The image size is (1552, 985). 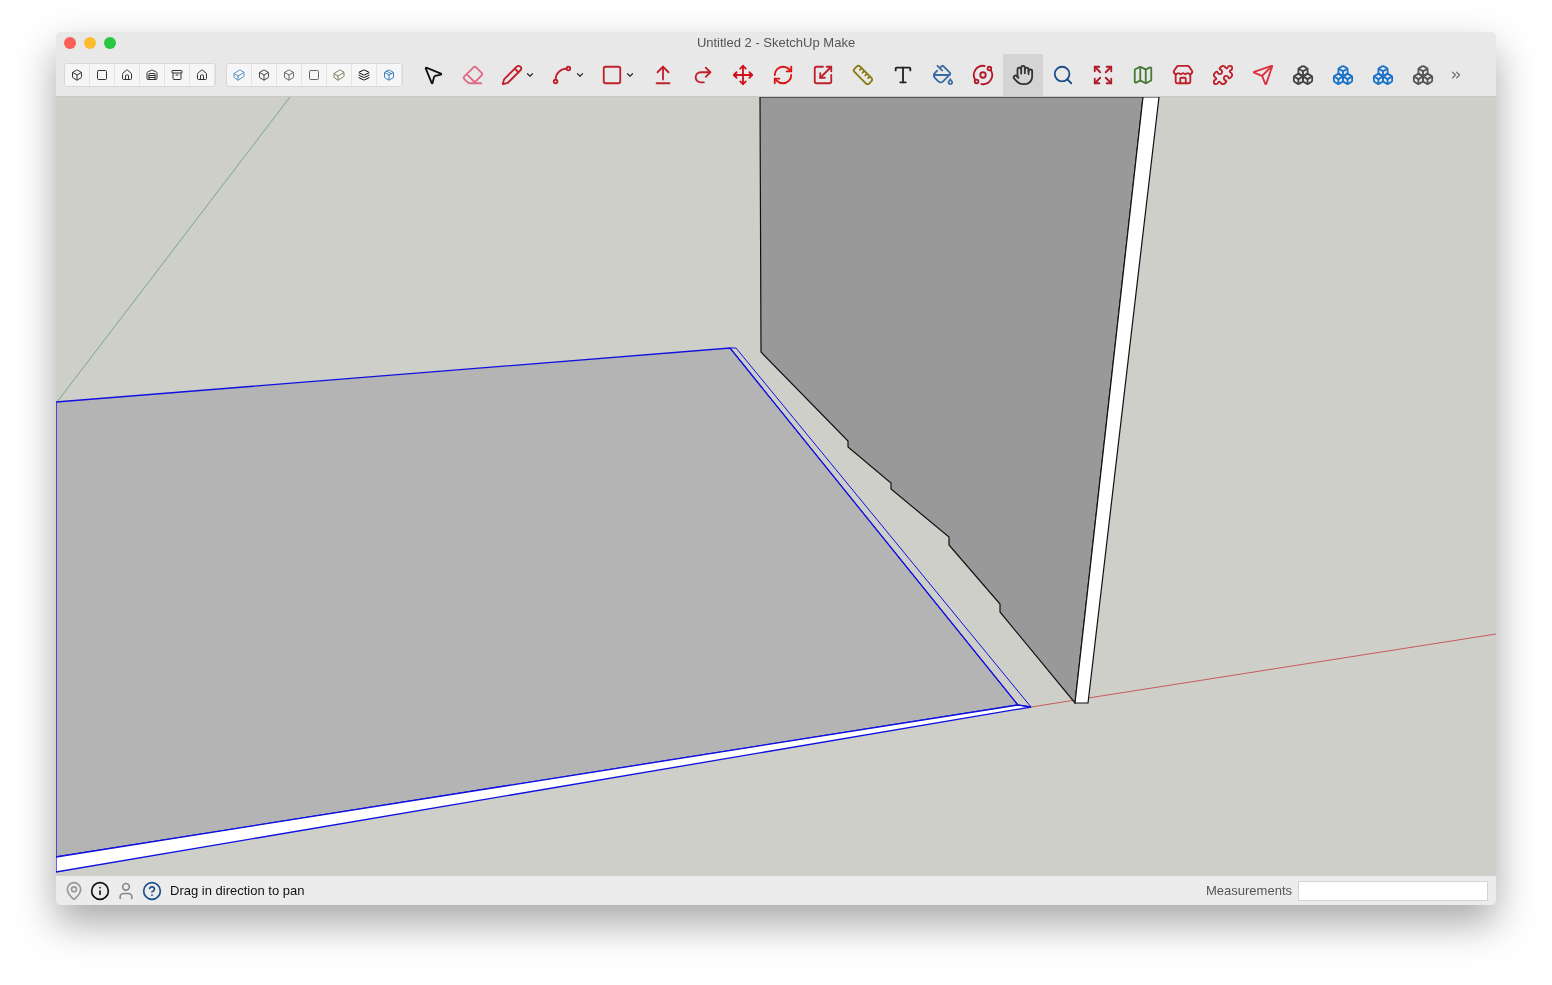 I want to click on map-icon, so click(x=1143, y=75).